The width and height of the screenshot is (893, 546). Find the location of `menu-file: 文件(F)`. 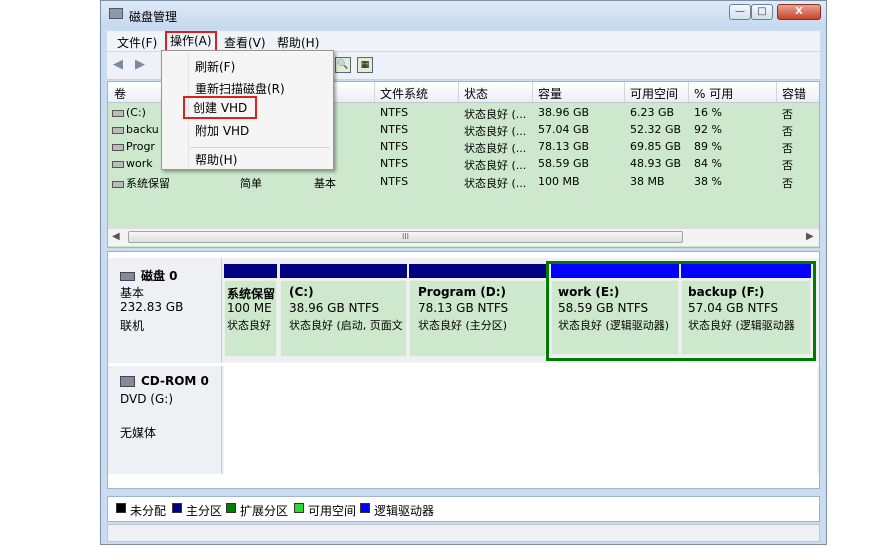

menu-file: 文件(F) is located at coordinates (137, 42).